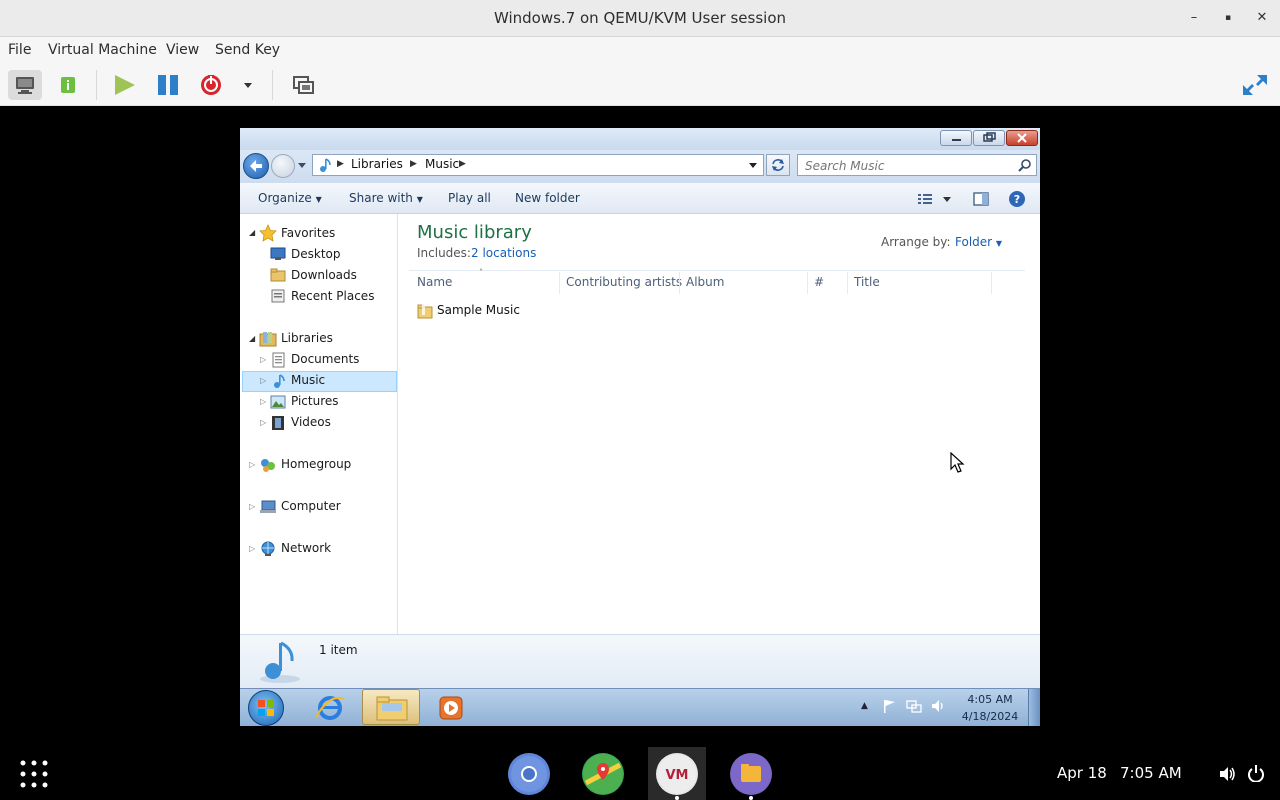 Image resolution: width=1280 pixels, height=800 pixels. What do you see at coordinates (315, 401) in the screenshot?
I see `nav-pictures: Pictures` at bounding box center [315, 401].